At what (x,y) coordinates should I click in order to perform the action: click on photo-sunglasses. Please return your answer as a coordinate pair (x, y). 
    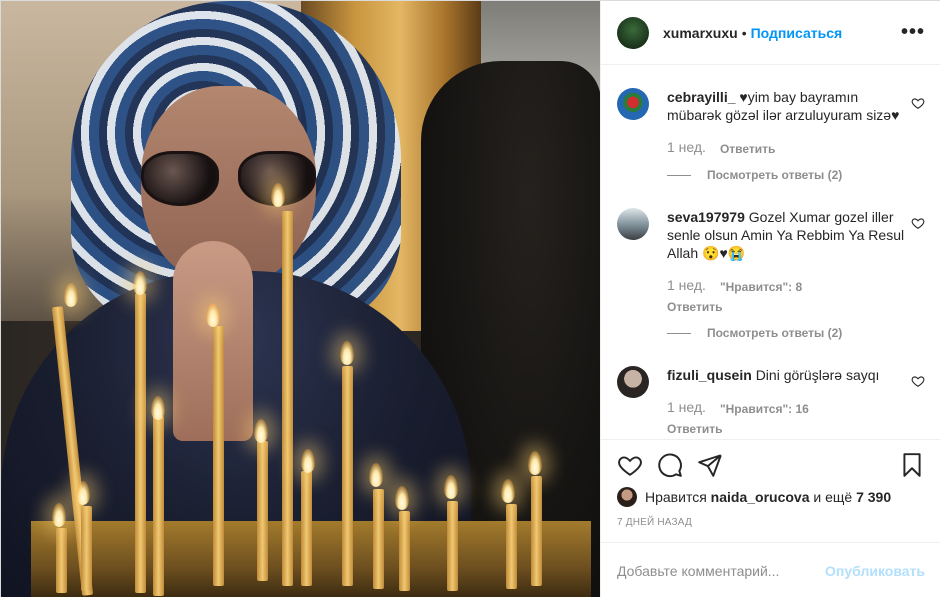
    Looking at the image, I should click on (228, 178).